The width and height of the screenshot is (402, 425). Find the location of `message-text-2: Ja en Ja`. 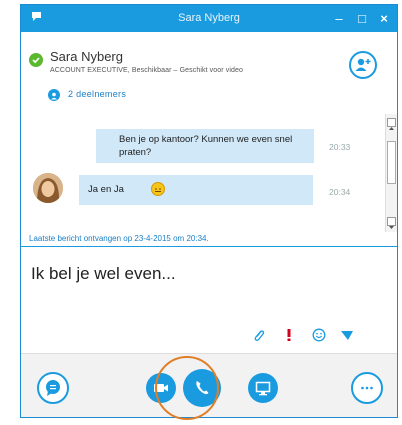

message-text-2: Ja en Ja is located at coordinates (106, 189).